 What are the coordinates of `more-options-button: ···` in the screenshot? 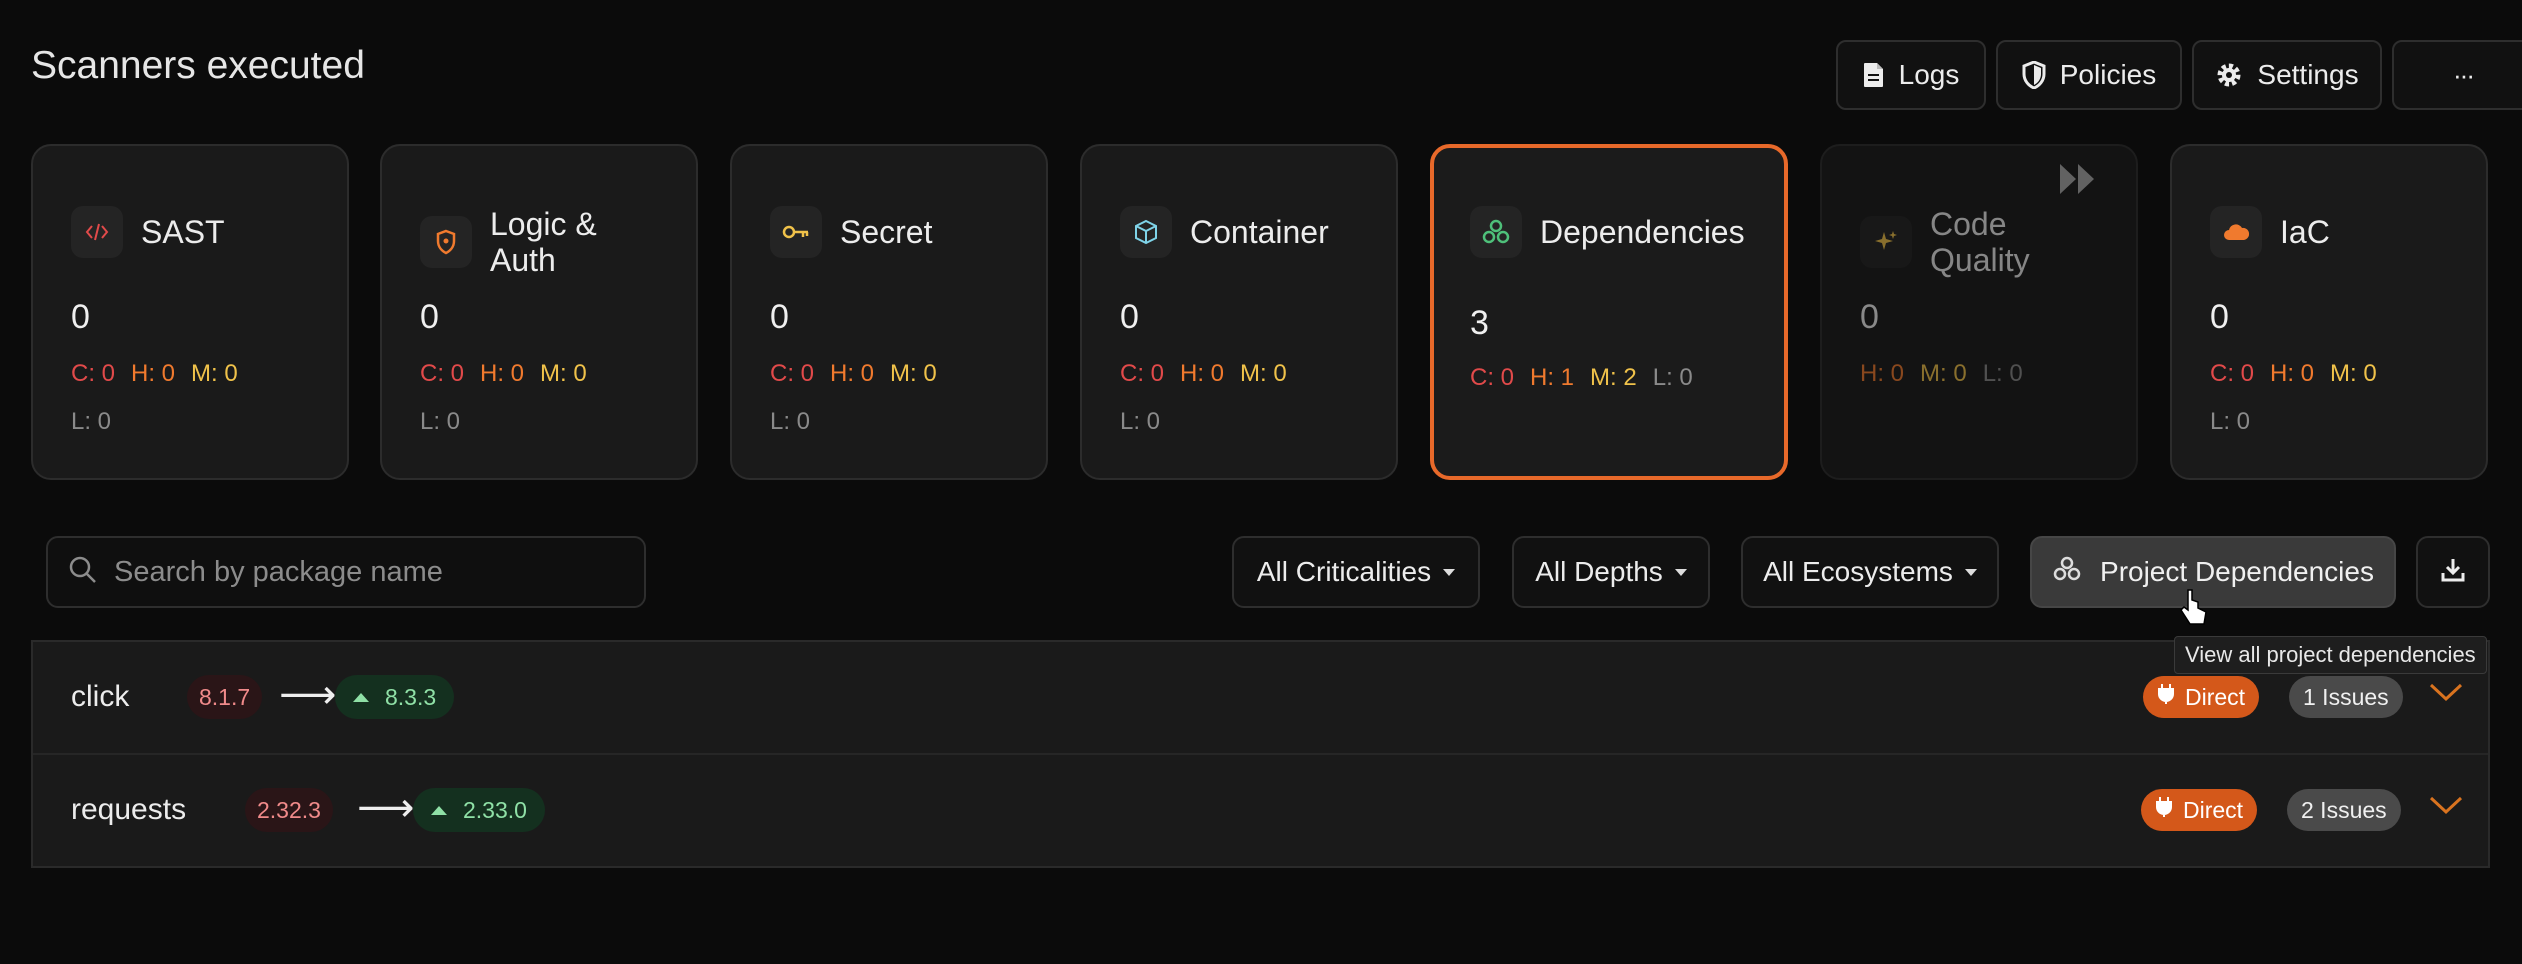 It's located at (2457, 75).